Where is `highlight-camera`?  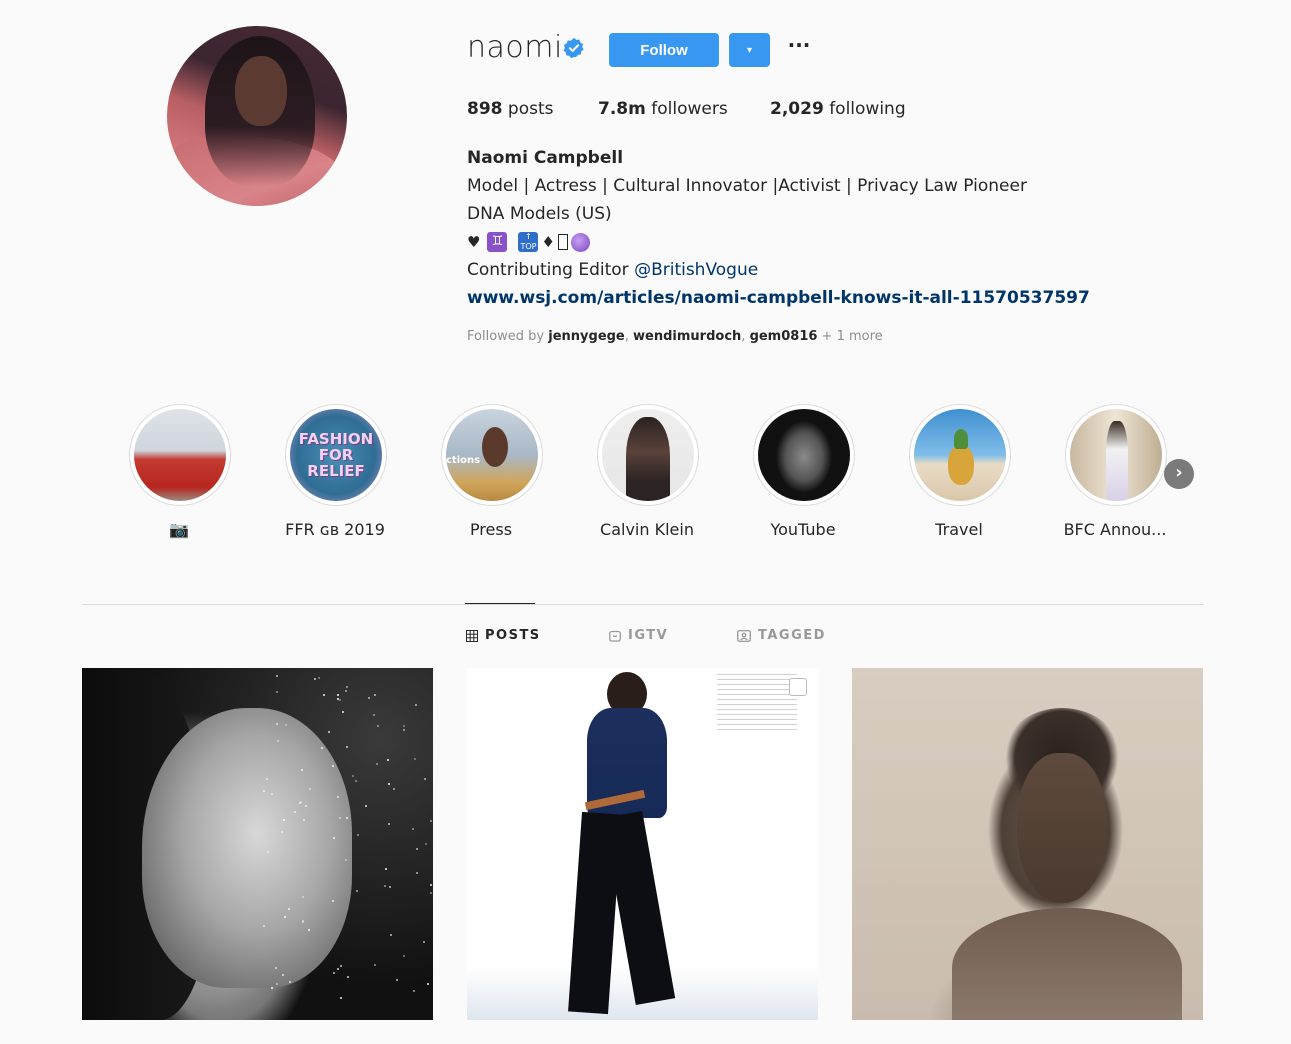
highlight-camera is located at coordinates (180, 455).